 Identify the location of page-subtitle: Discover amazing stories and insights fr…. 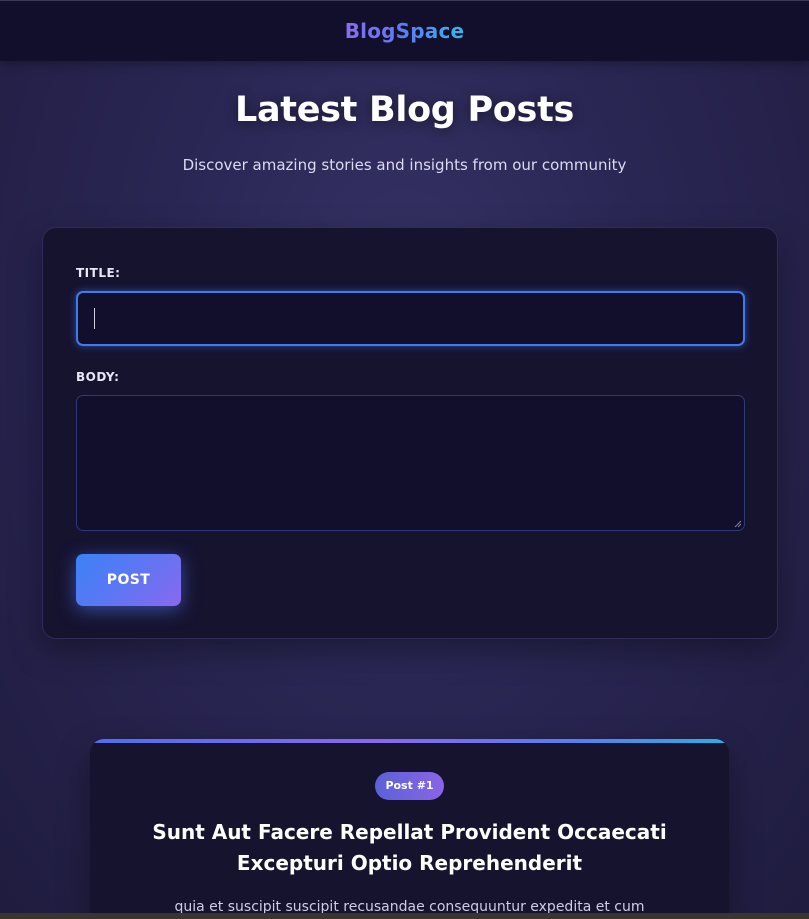
(404, 165).